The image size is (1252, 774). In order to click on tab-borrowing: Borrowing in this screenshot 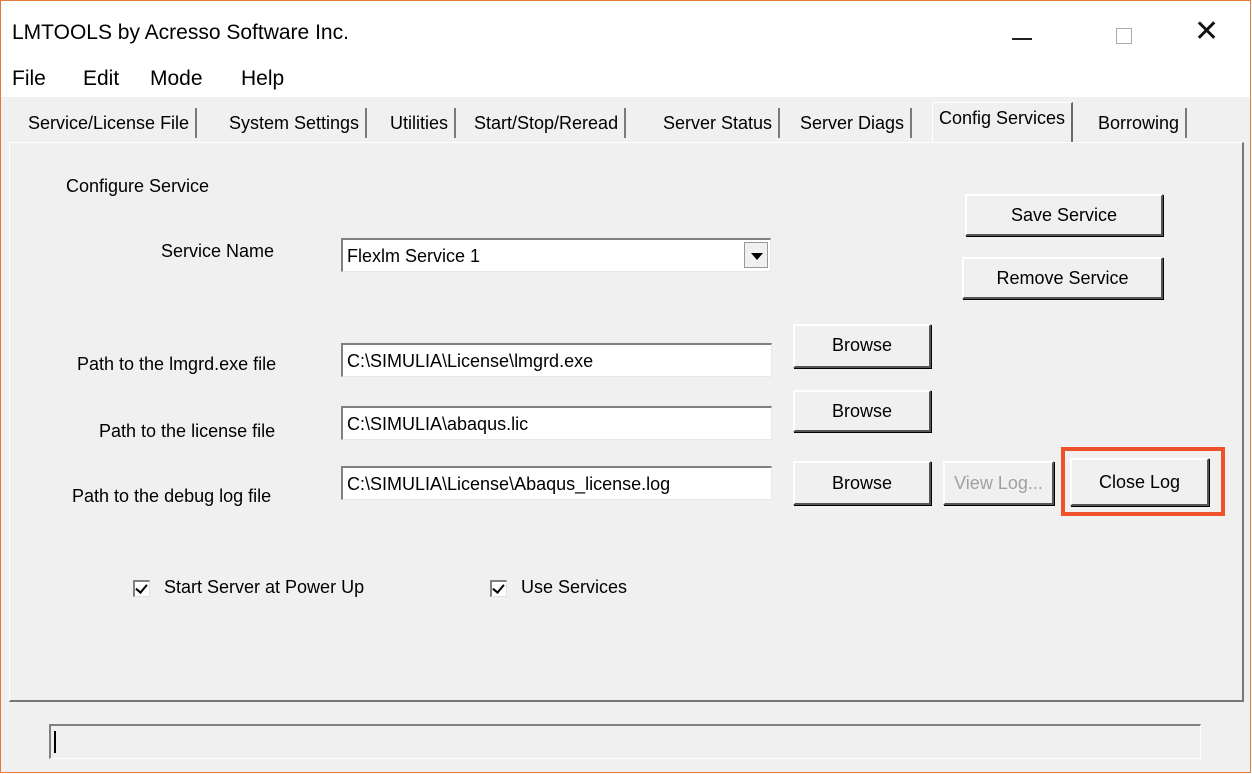, I will do `click(1140, 123)`.